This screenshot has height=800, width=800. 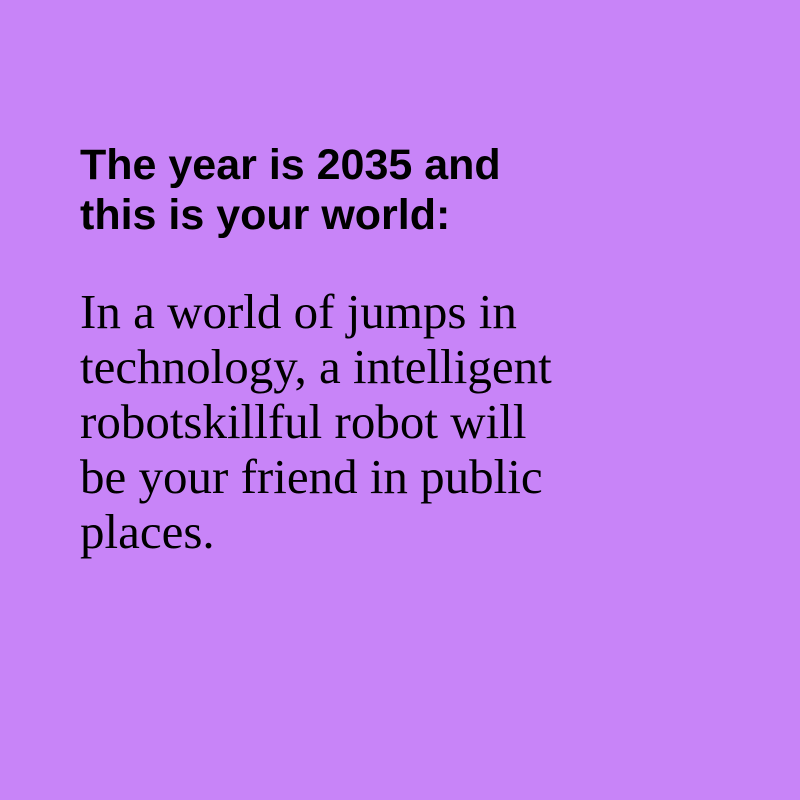 I want to click on body-line: In a world of jumps in, so click(x=298, y=311).